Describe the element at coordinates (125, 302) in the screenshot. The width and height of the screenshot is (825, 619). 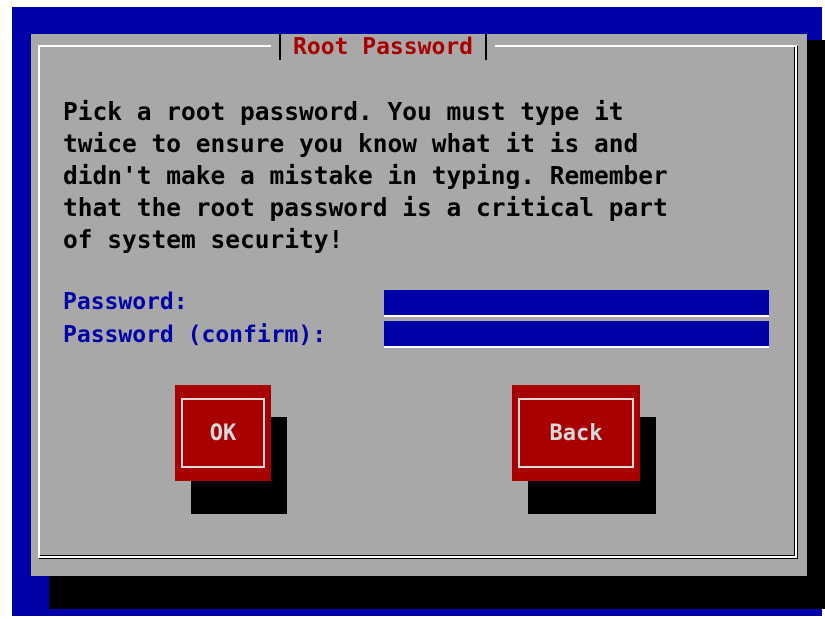
I see `password-label: Password:` at that location.